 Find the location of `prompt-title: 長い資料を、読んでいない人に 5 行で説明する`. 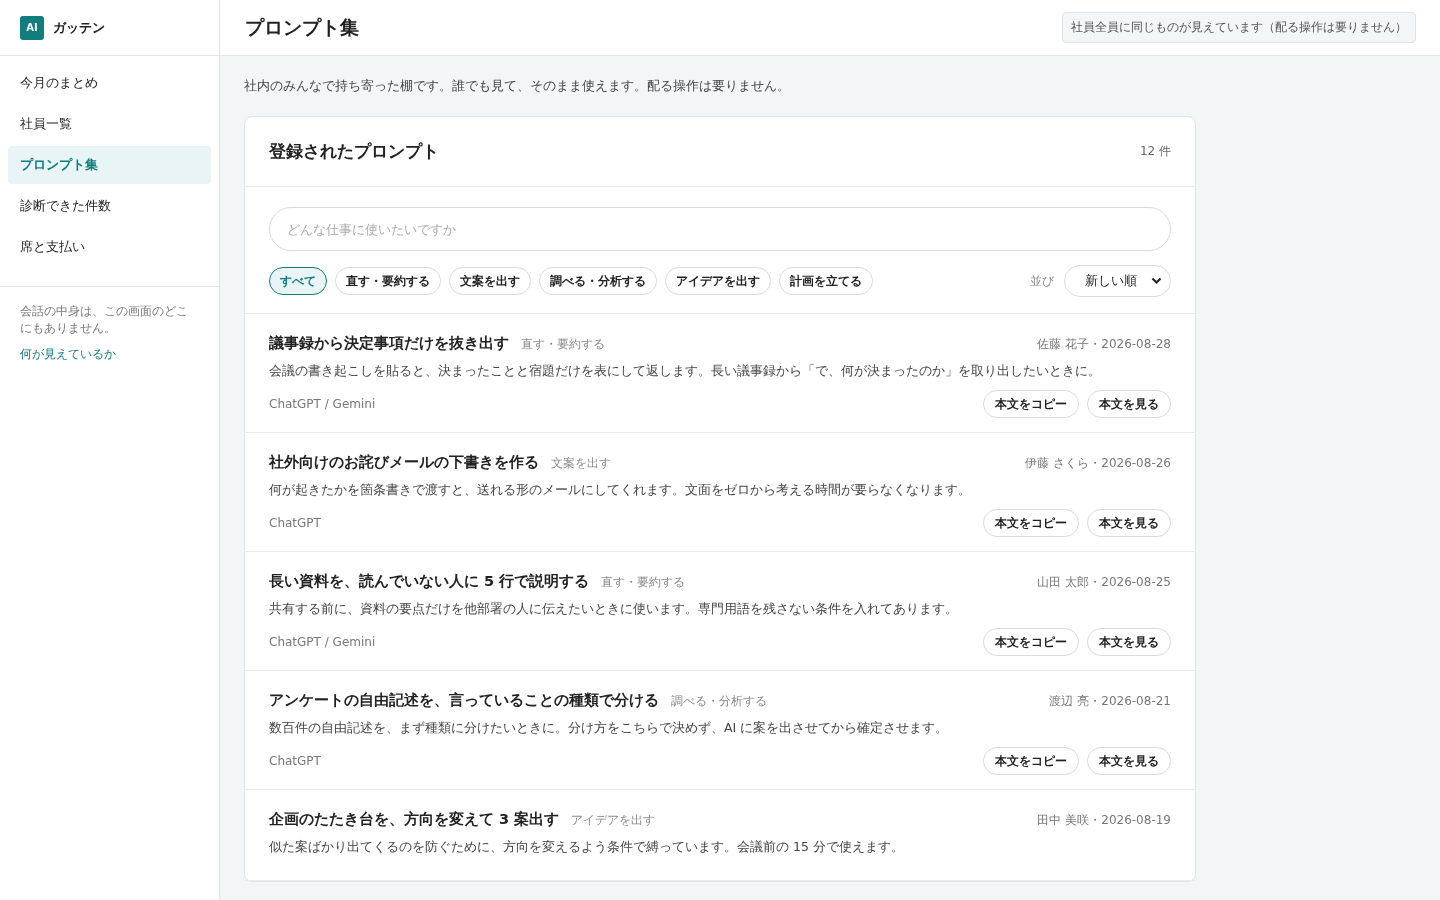

prompt-title: 長い資料を、読んでいない人に 5 行で説明する is located at coordinates (429, 581).